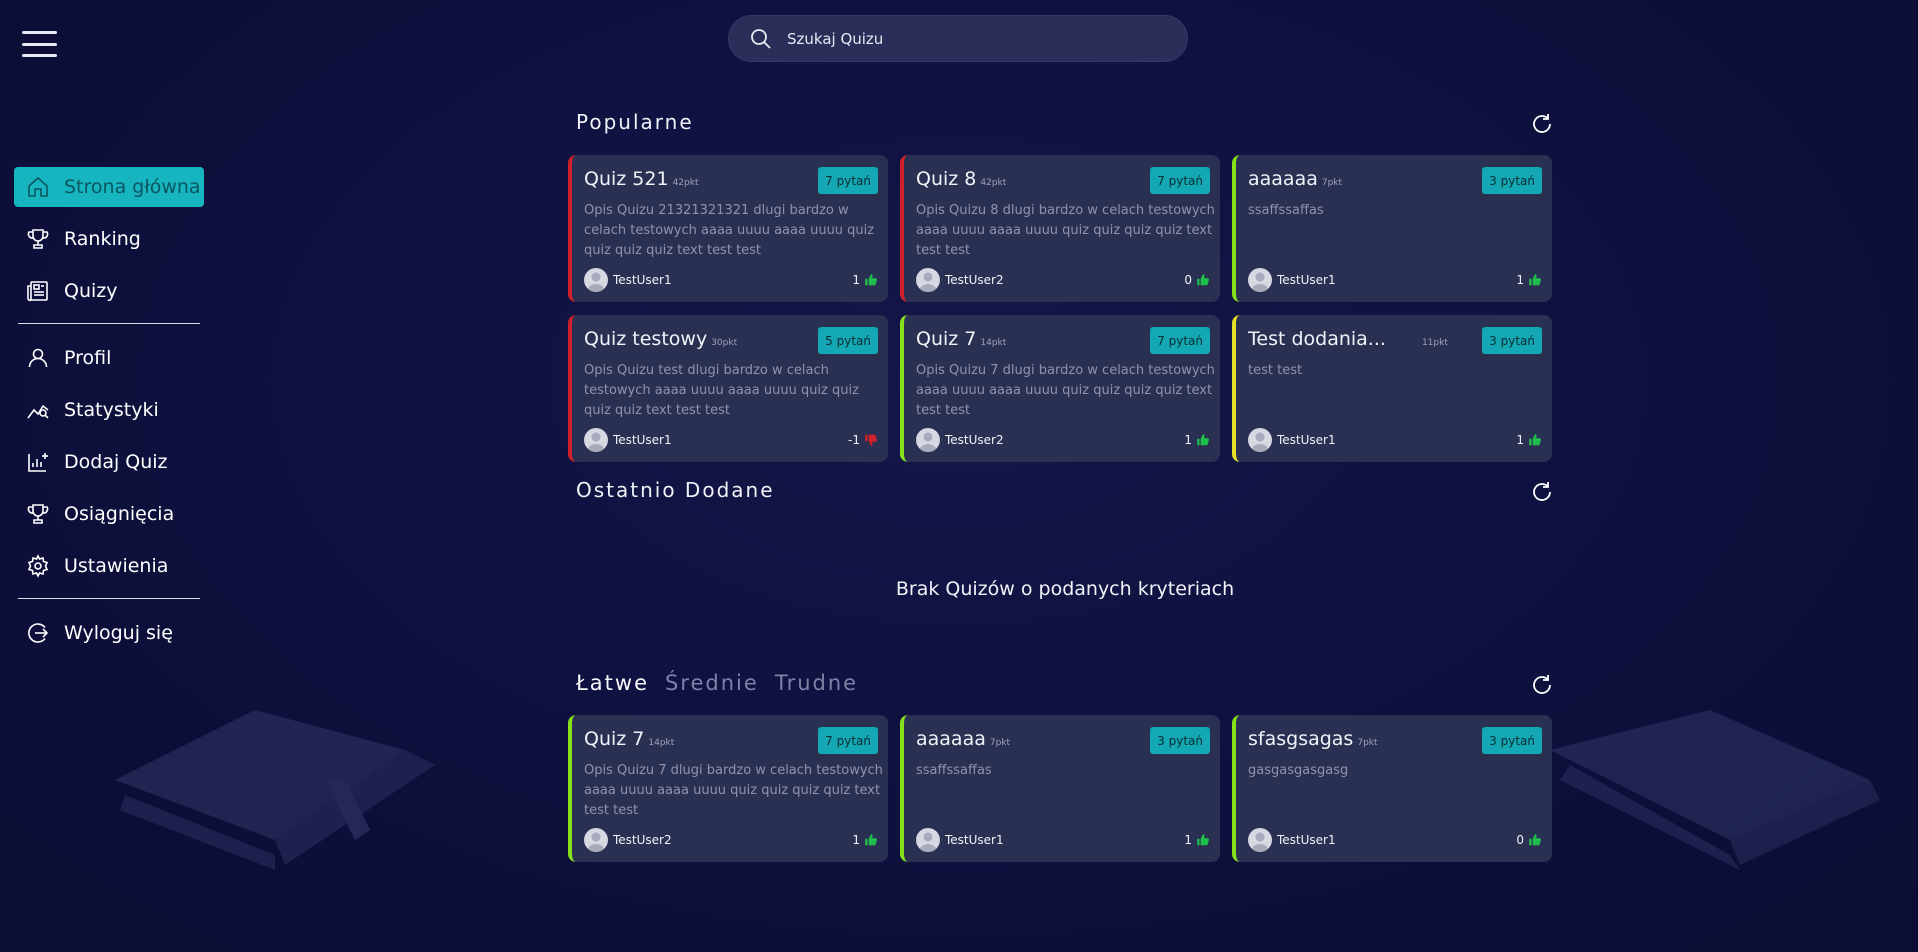 This screenshot has height=952, width=1918. Describe the element at coordinates (871, 440) in the screenshot. I see `thumb-down-icon` at that location.